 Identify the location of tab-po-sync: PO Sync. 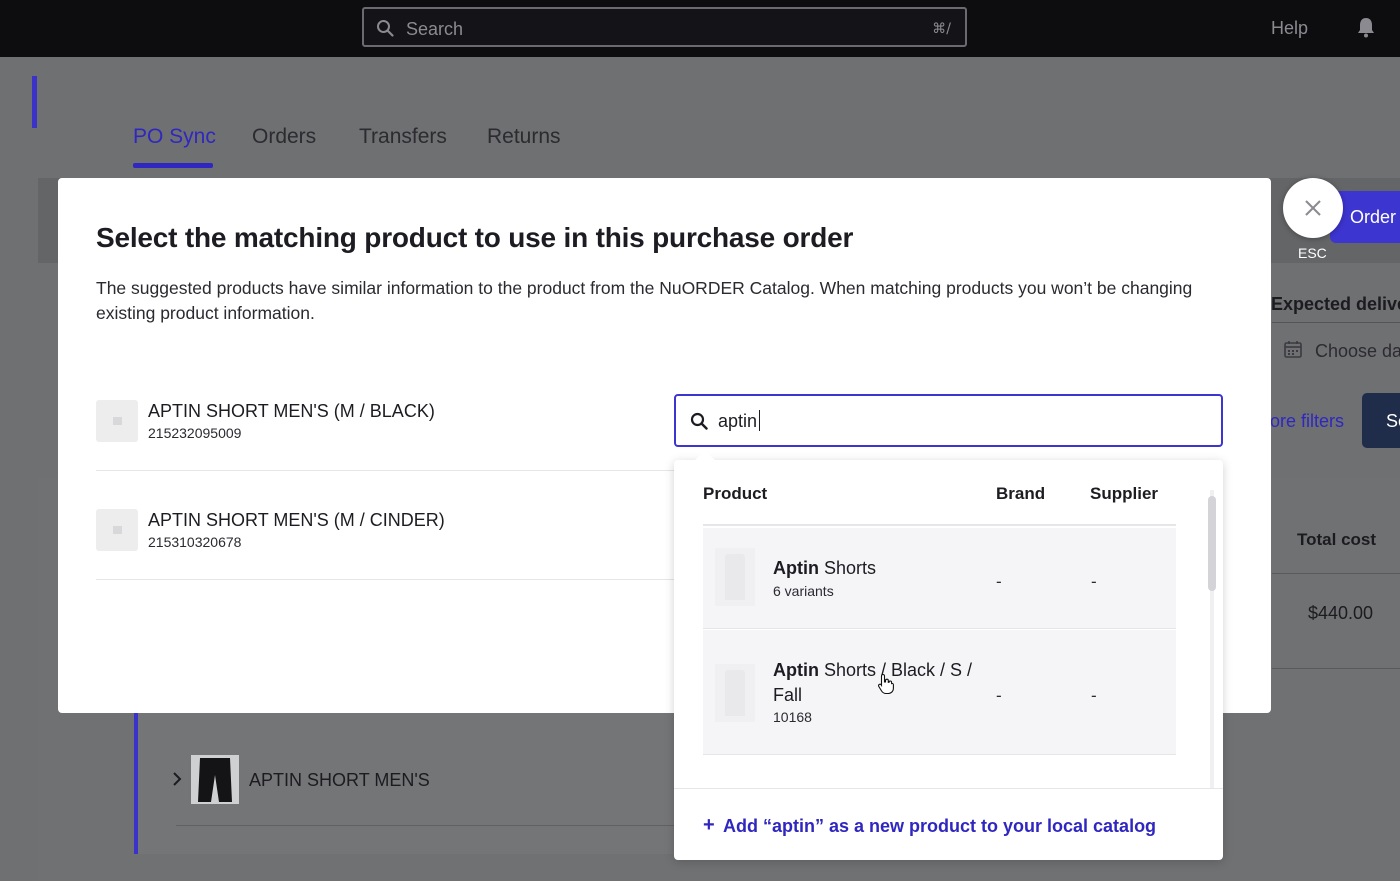
(174, 137).